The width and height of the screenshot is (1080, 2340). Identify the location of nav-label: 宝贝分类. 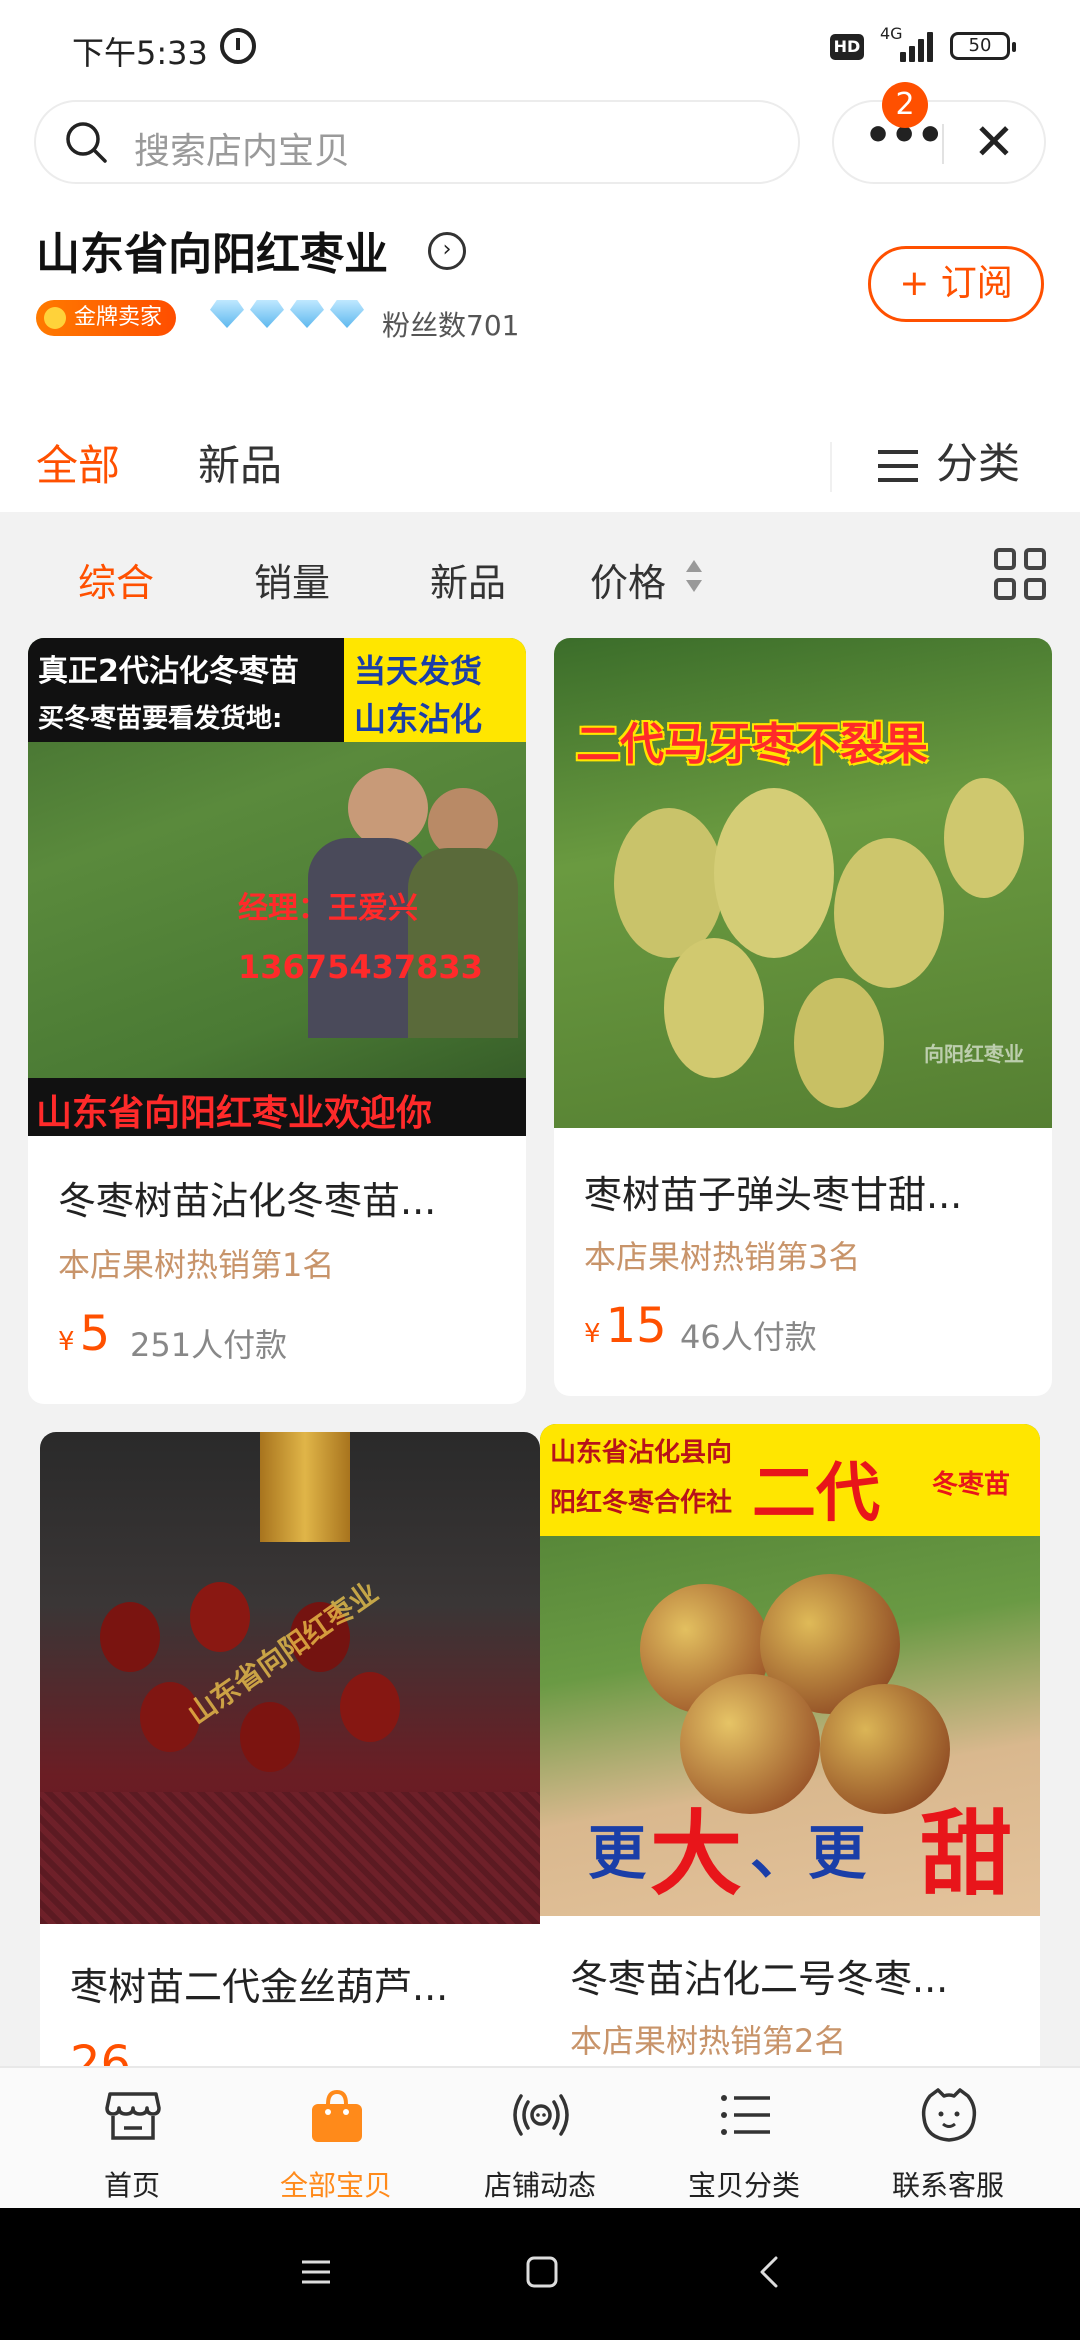
(743, 2185).